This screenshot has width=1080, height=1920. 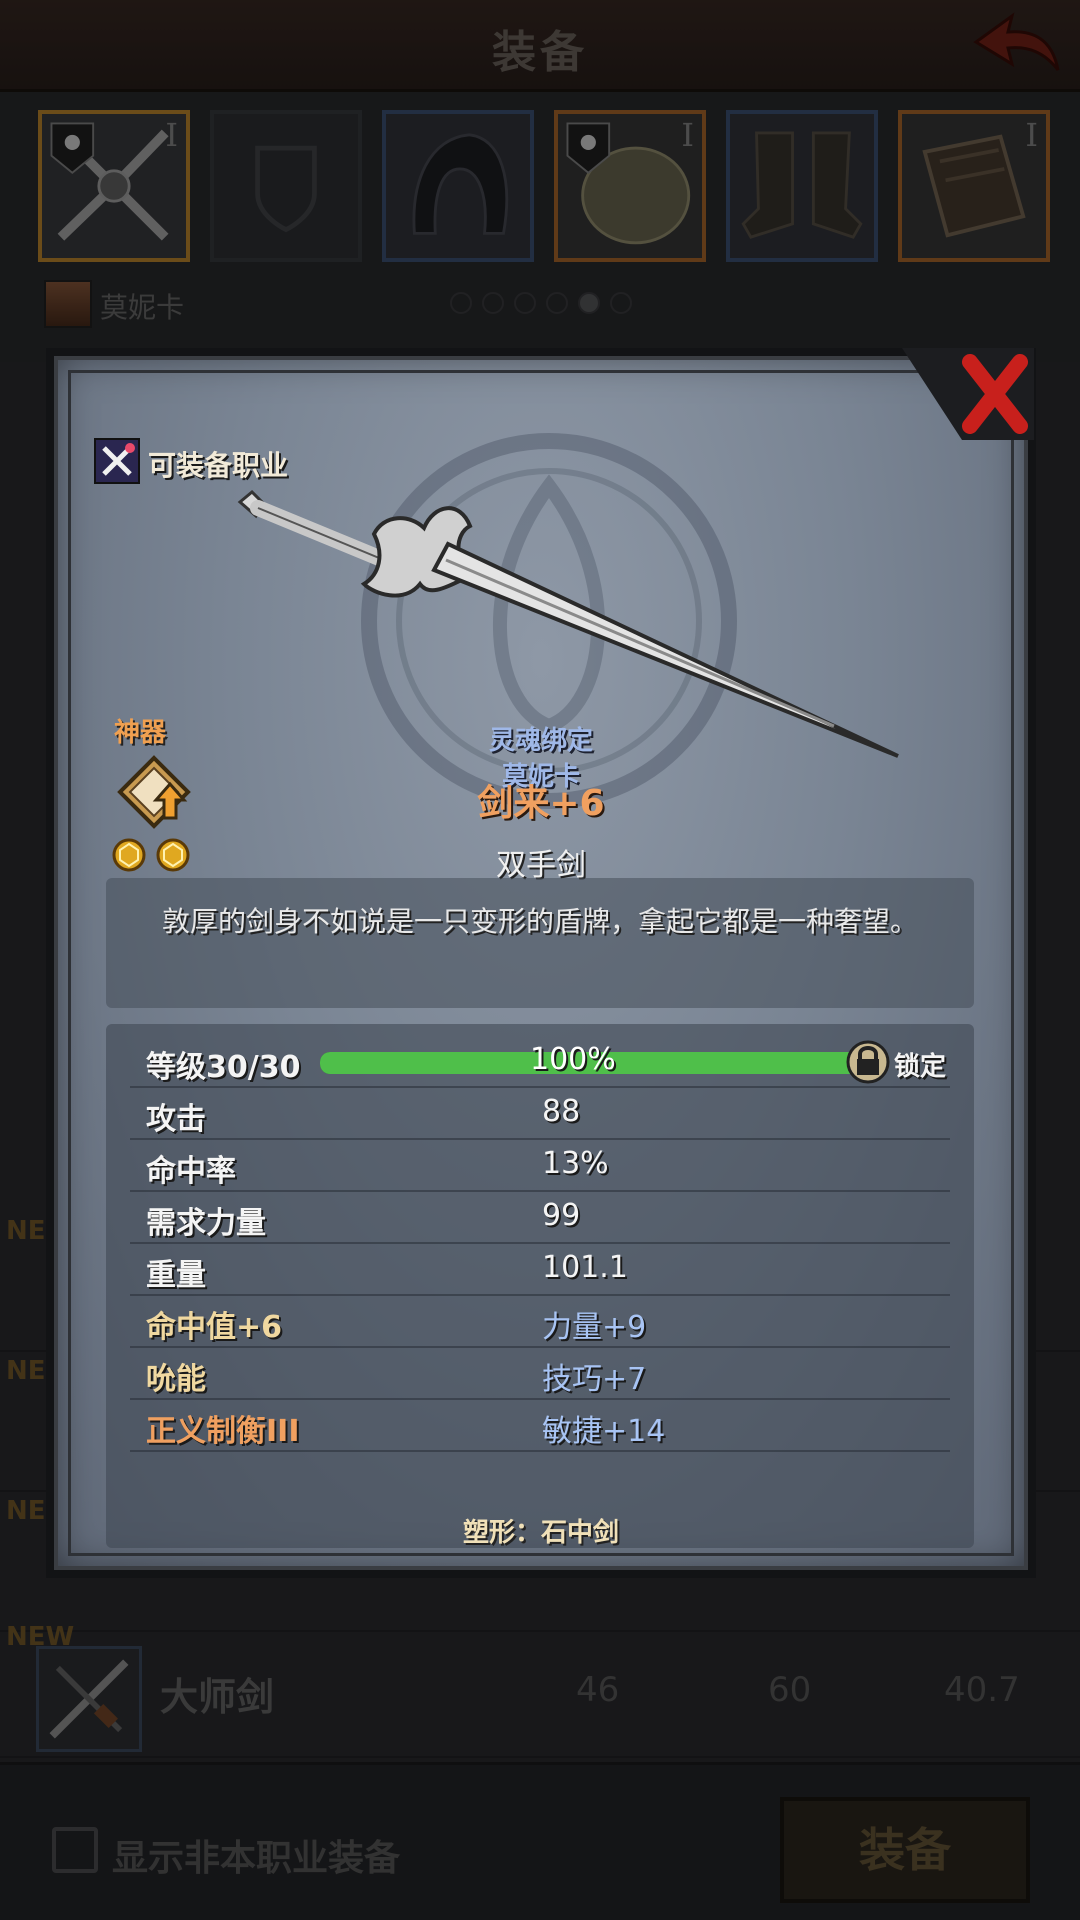 I want to click on bonus-row: 命中值+6 力量+9, so click(x=540, y=1322).